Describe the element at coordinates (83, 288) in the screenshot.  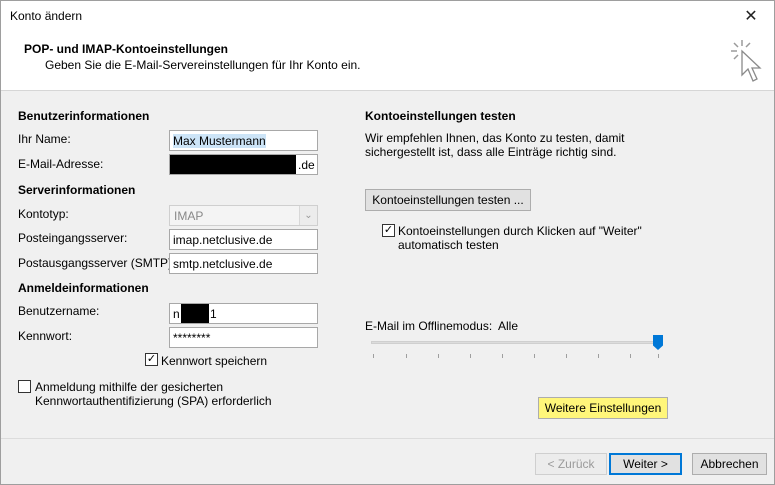
I see `section-login-info: Anmeldeinformationen` at that location.